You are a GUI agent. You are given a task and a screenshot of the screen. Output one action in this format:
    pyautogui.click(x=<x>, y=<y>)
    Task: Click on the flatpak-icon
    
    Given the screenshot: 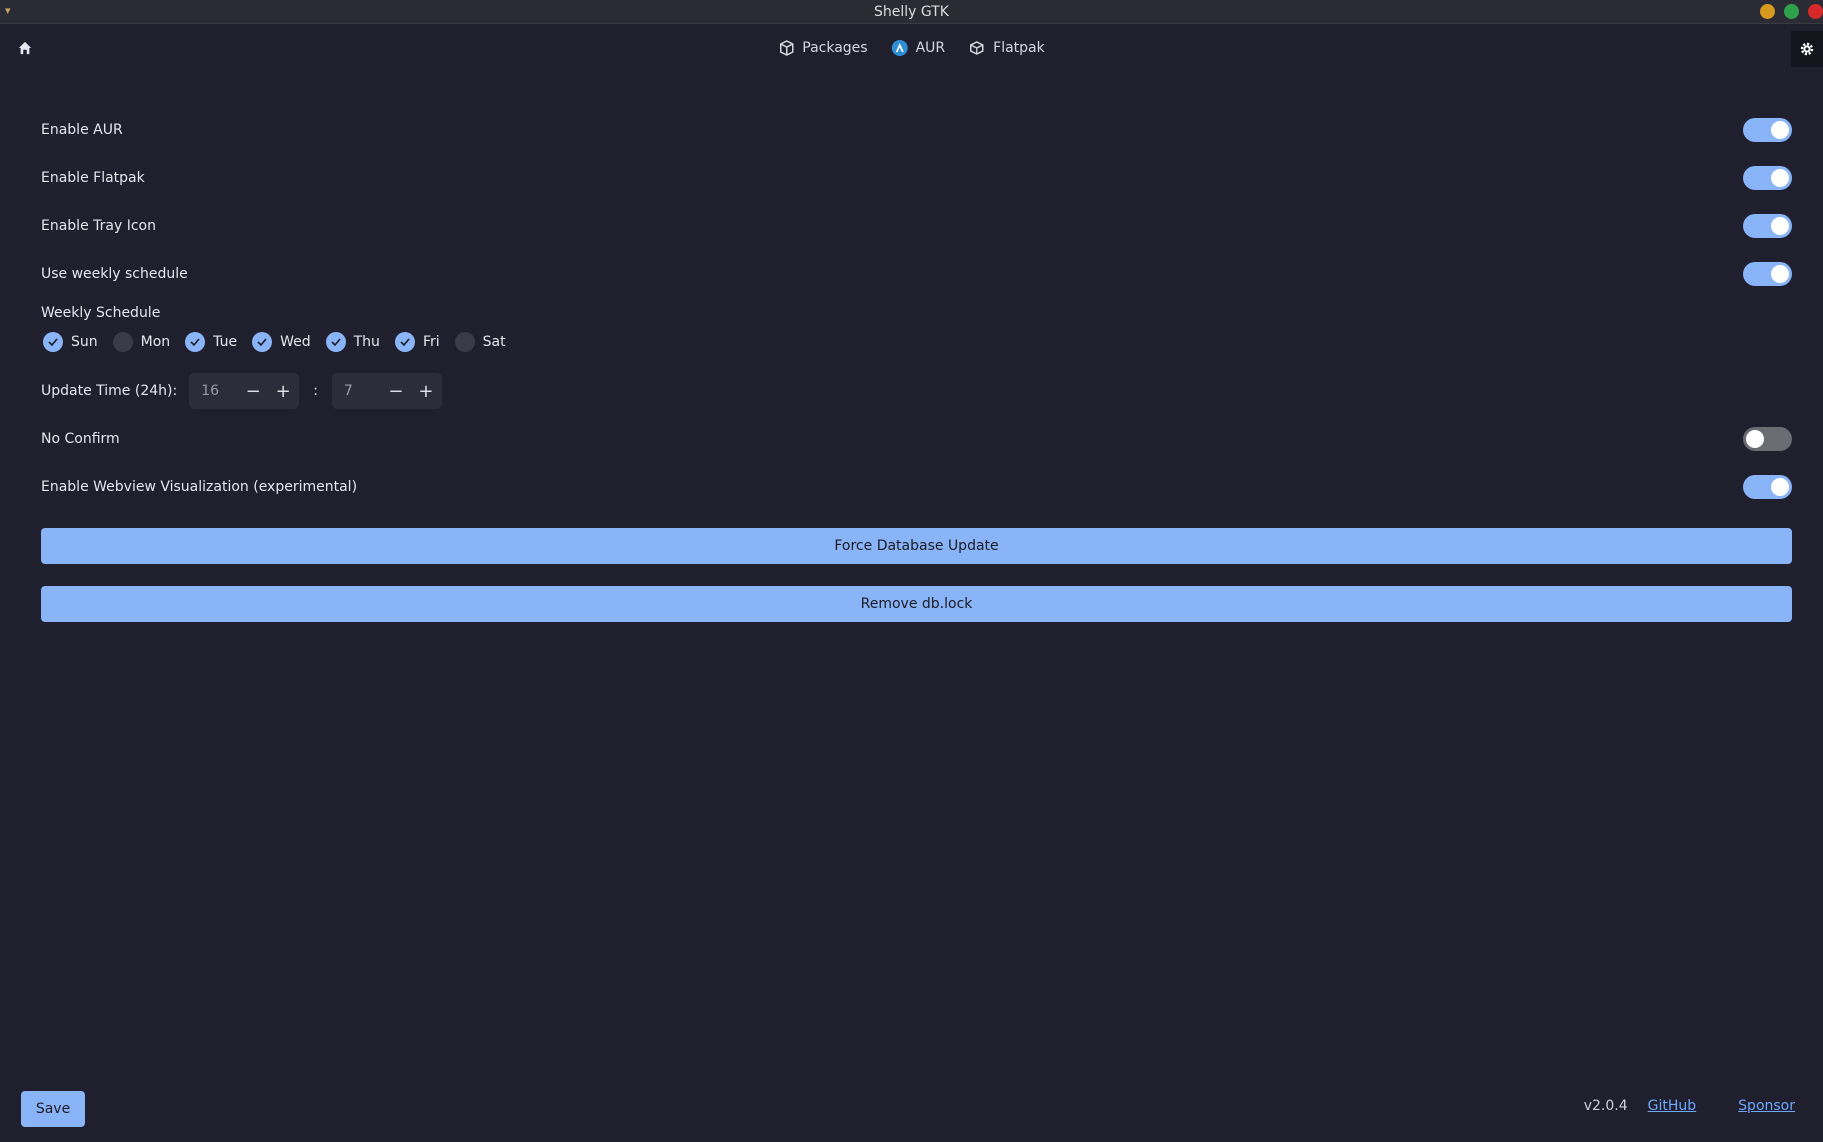 What is the action you would take?
    pyautogui.click(x=977, y=48)
    